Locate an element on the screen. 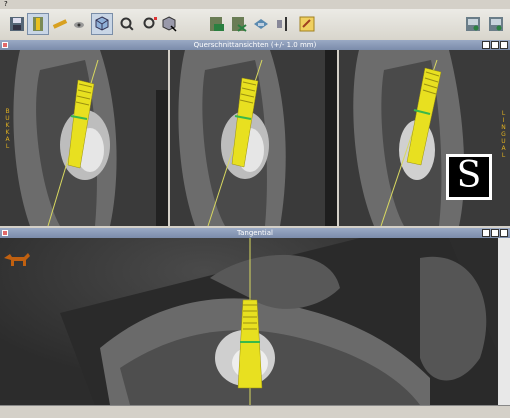 This screenshot has height=418, width=510. layers-icon is located at coordinates (239, 24).